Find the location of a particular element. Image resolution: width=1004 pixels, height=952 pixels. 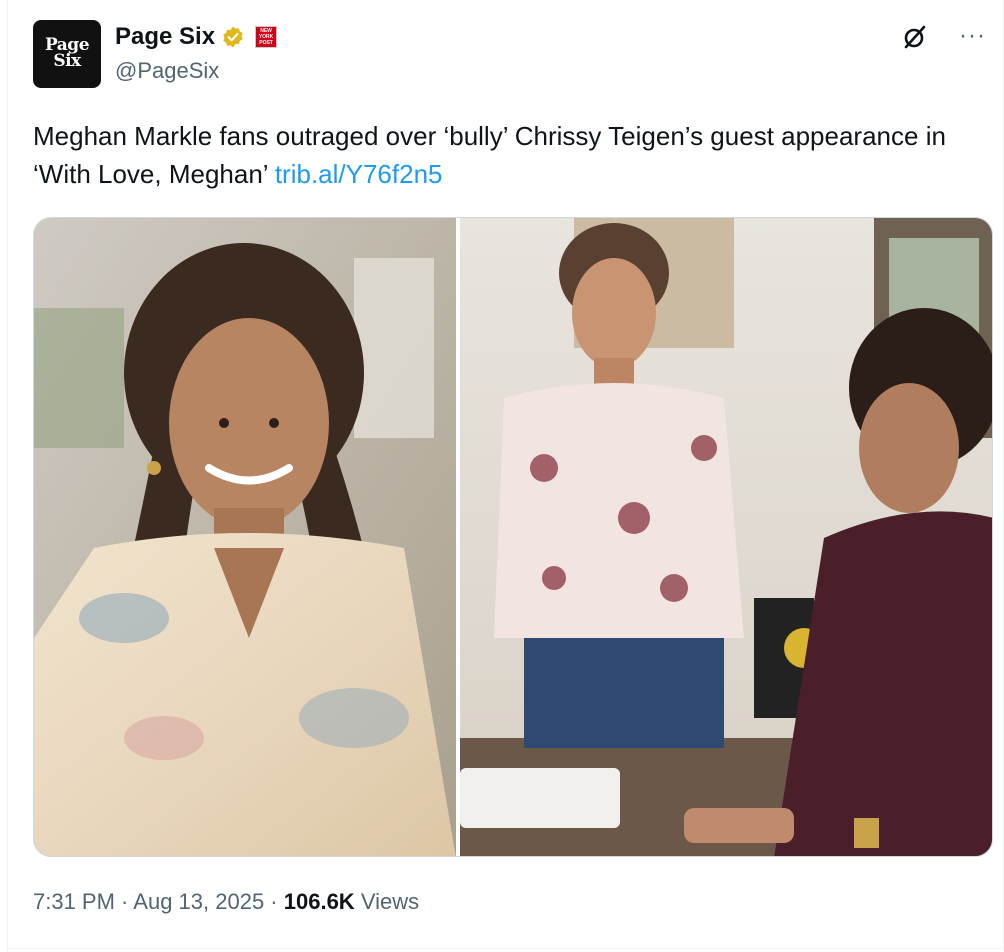

affiliate-badge-text: NEW YORK POST is located at coordinates (266, 37).